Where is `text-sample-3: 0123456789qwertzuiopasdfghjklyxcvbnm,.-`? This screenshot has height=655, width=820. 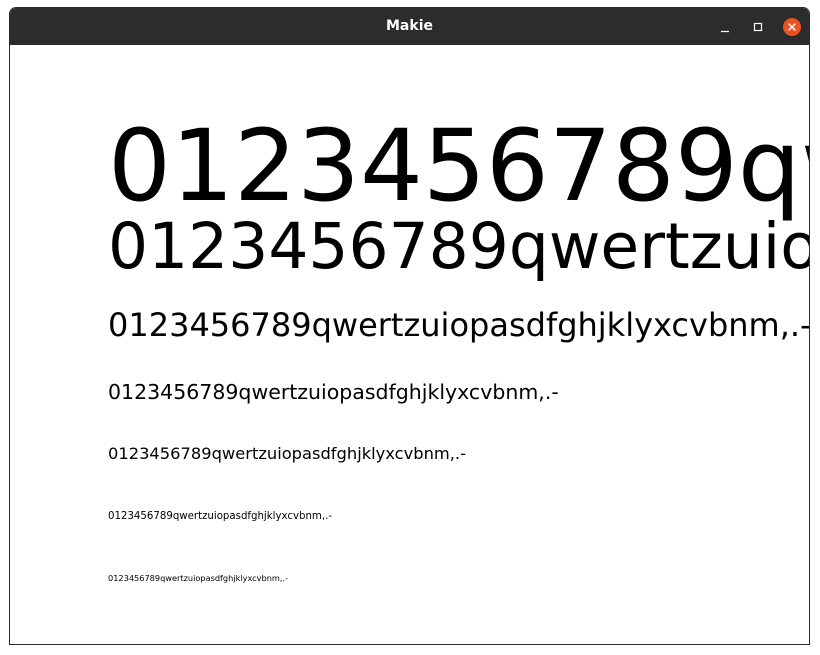 text-sample-3: 0123456789qwertzuiopasdfghjklyxcvbnm,.- is located at coordinates (458, 325).